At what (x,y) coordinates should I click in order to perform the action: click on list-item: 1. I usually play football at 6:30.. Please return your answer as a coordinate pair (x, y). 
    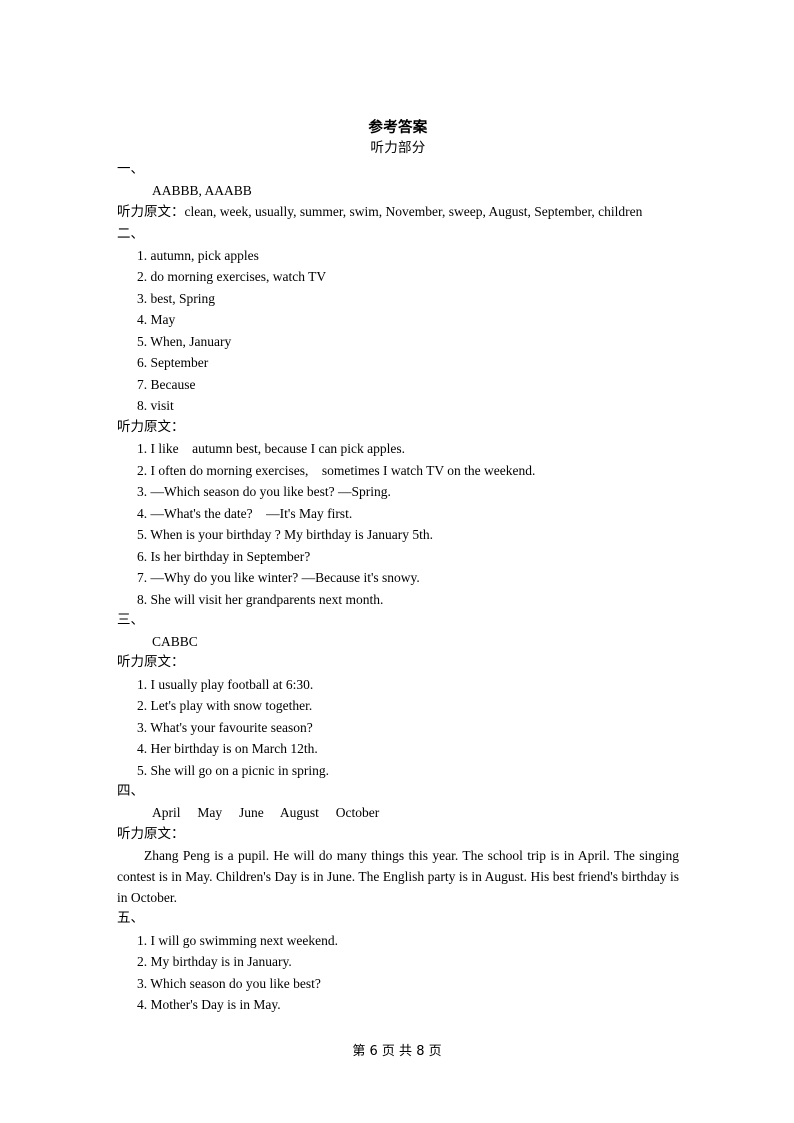
    Looking at the image, I should click on (225, 684).